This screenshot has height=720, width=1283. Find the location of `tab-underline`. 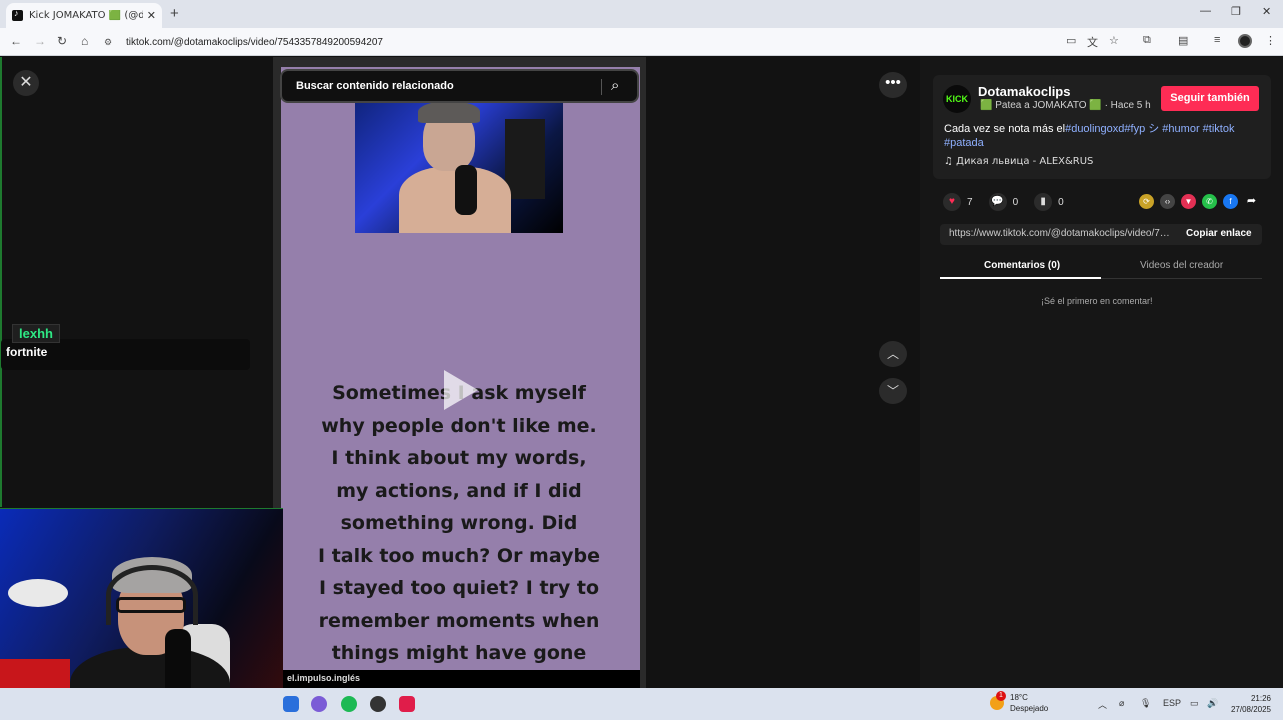

tab-underline is located at coordinates (1020, 278).